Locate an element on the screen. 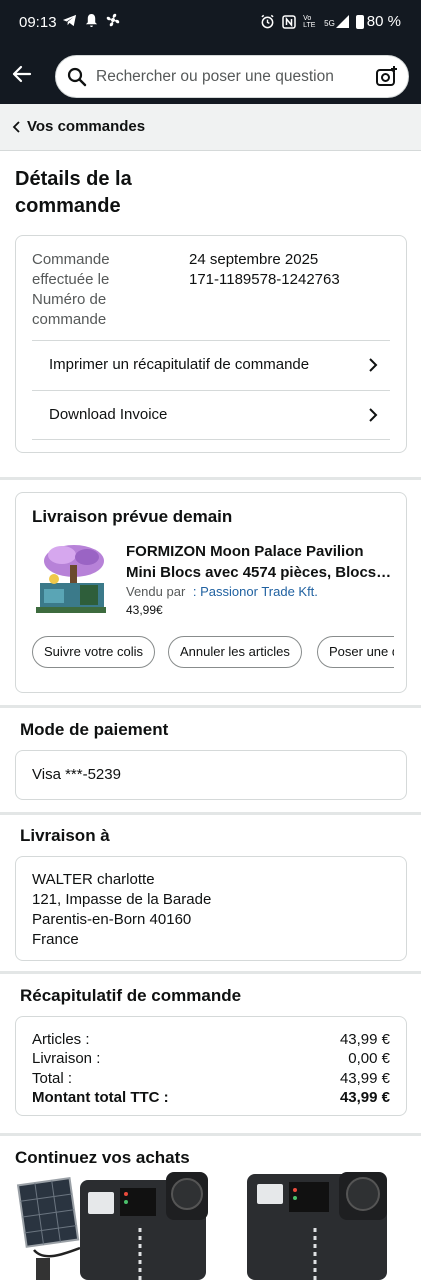 The height and width of the screenshot is (1280, 421). order-label-line: Numéro de is located at coordinates (69, 299).